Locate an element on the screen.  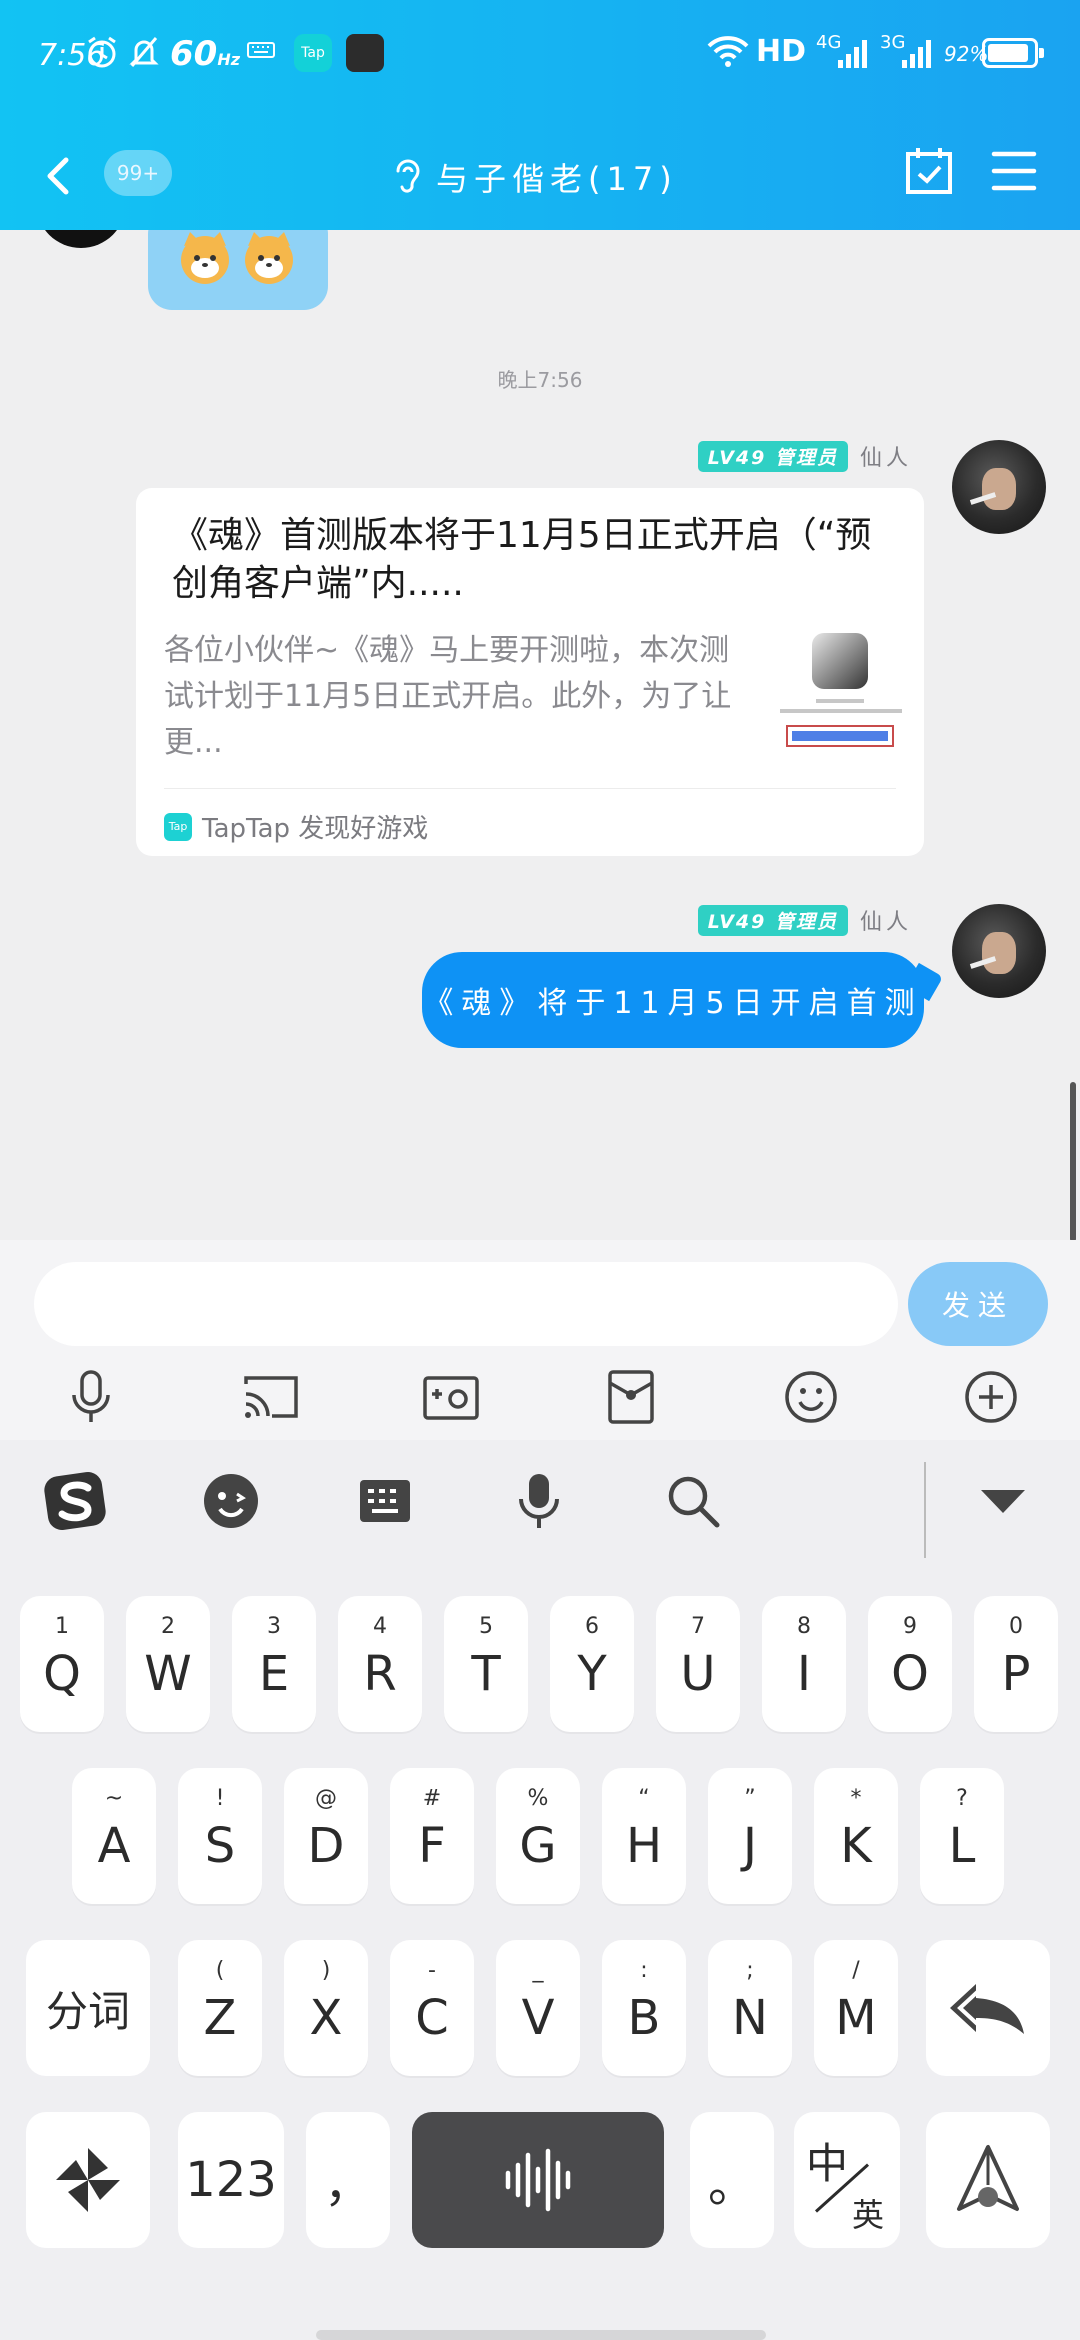
red-packet-icon is located at coordinates (631, 1397).